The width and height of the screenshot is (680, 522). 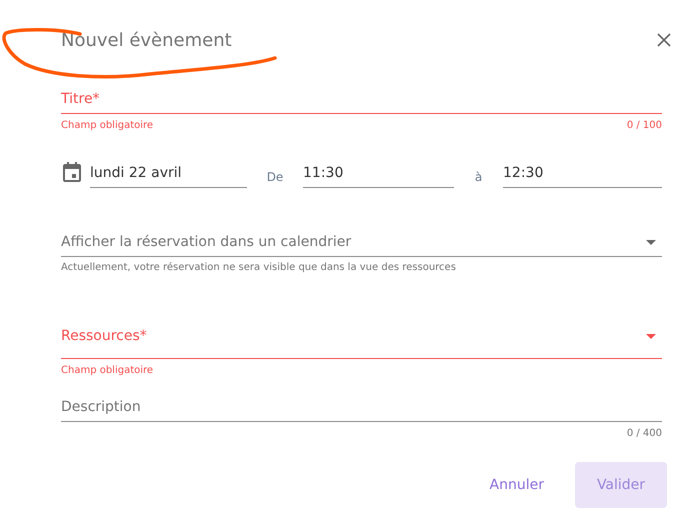 I want to click on title-field: Titre*, so click(x=361, y=99).